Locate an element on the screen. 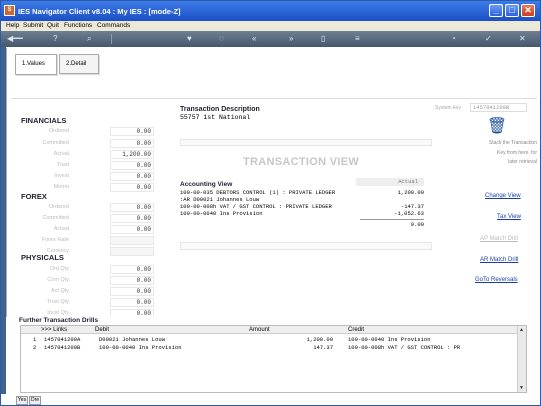 The height and width of the screenshot is (406, 541). forex-committed-label: Committed is located at coordinates (55, 218).